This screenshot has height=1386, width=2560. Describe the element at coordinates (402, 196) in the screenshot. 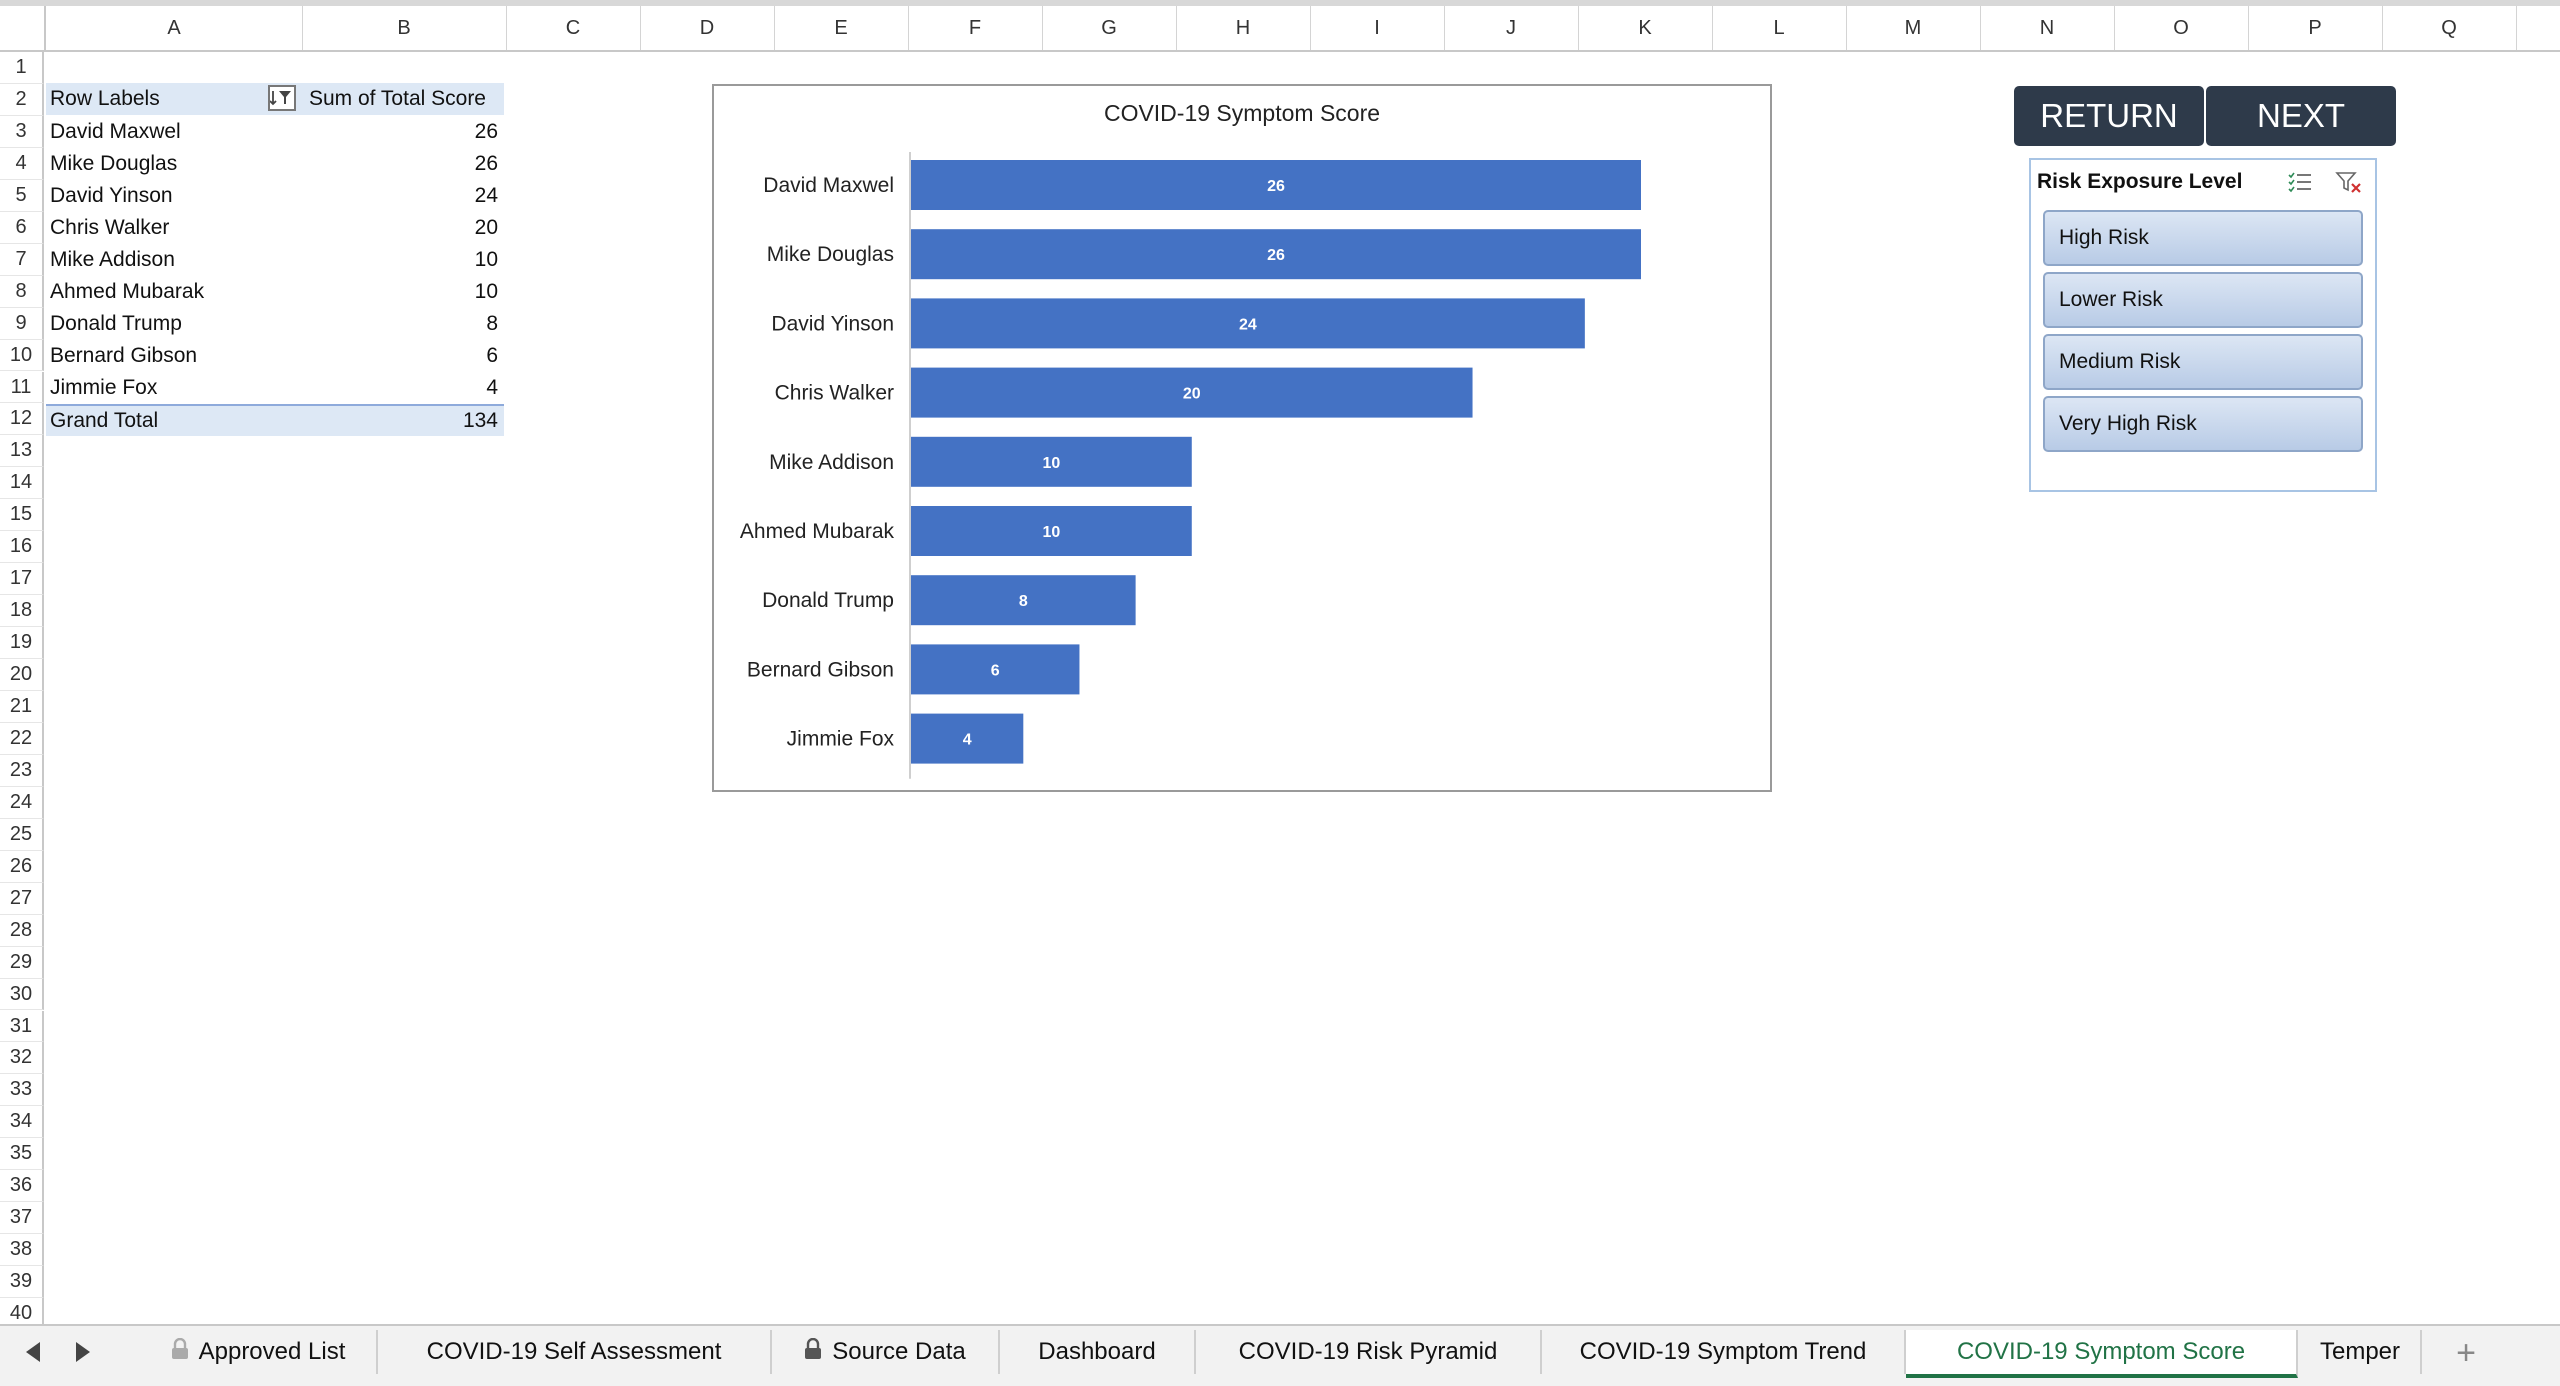

I see `pivot-row-value: 24` at that location.